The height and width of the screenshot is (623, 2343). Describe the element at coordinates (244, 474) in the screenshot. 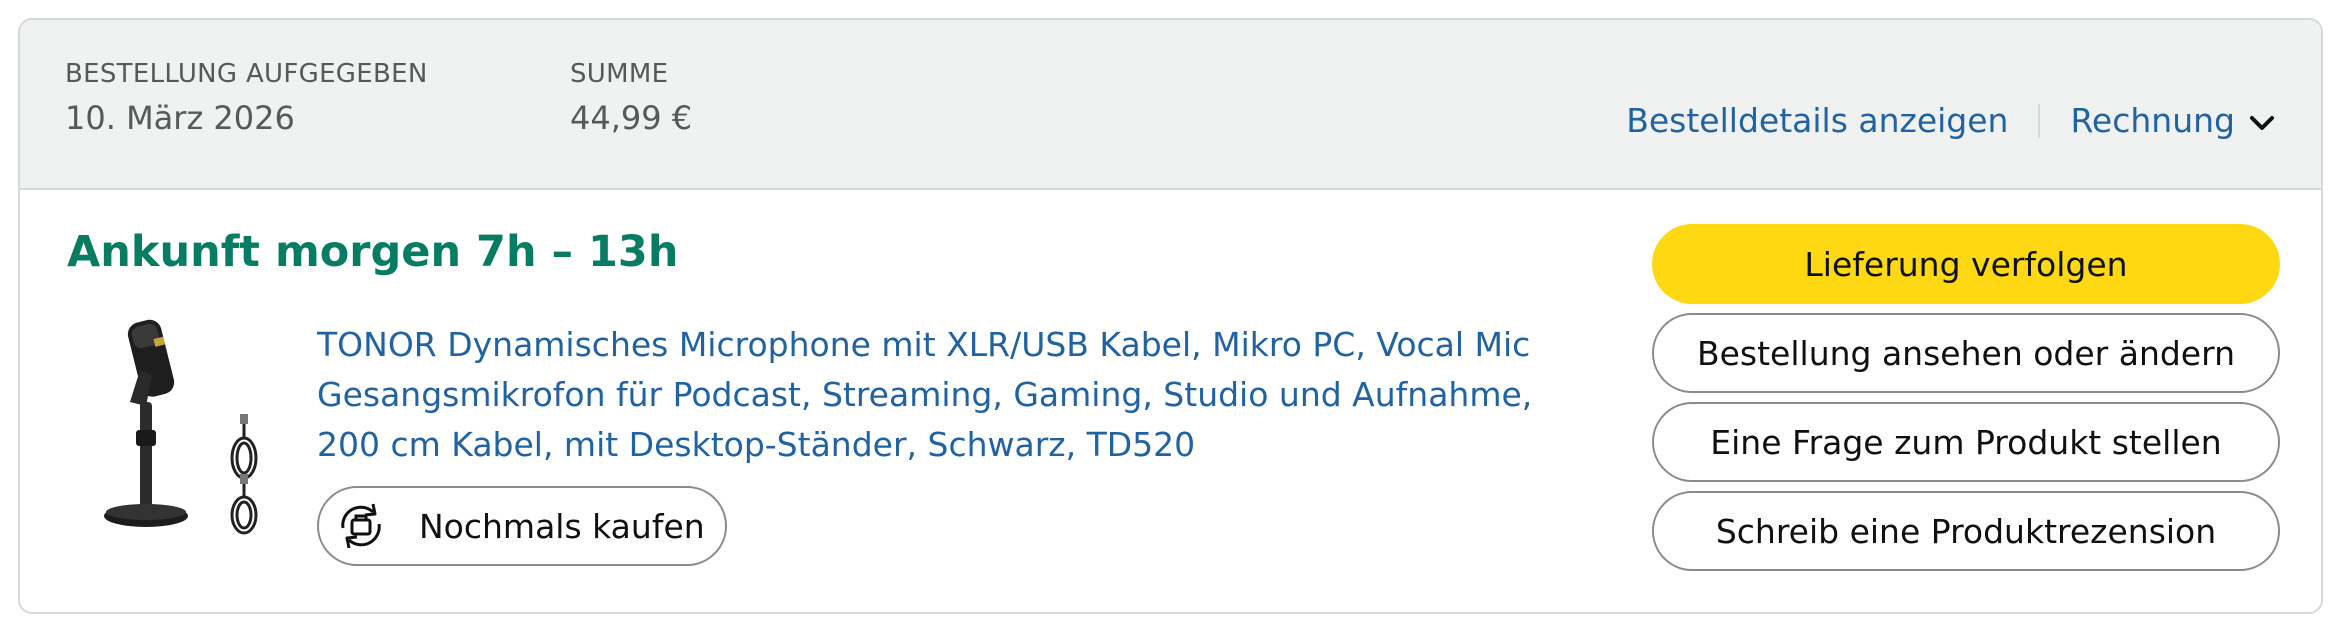

I see `cable-graphic` at that location.